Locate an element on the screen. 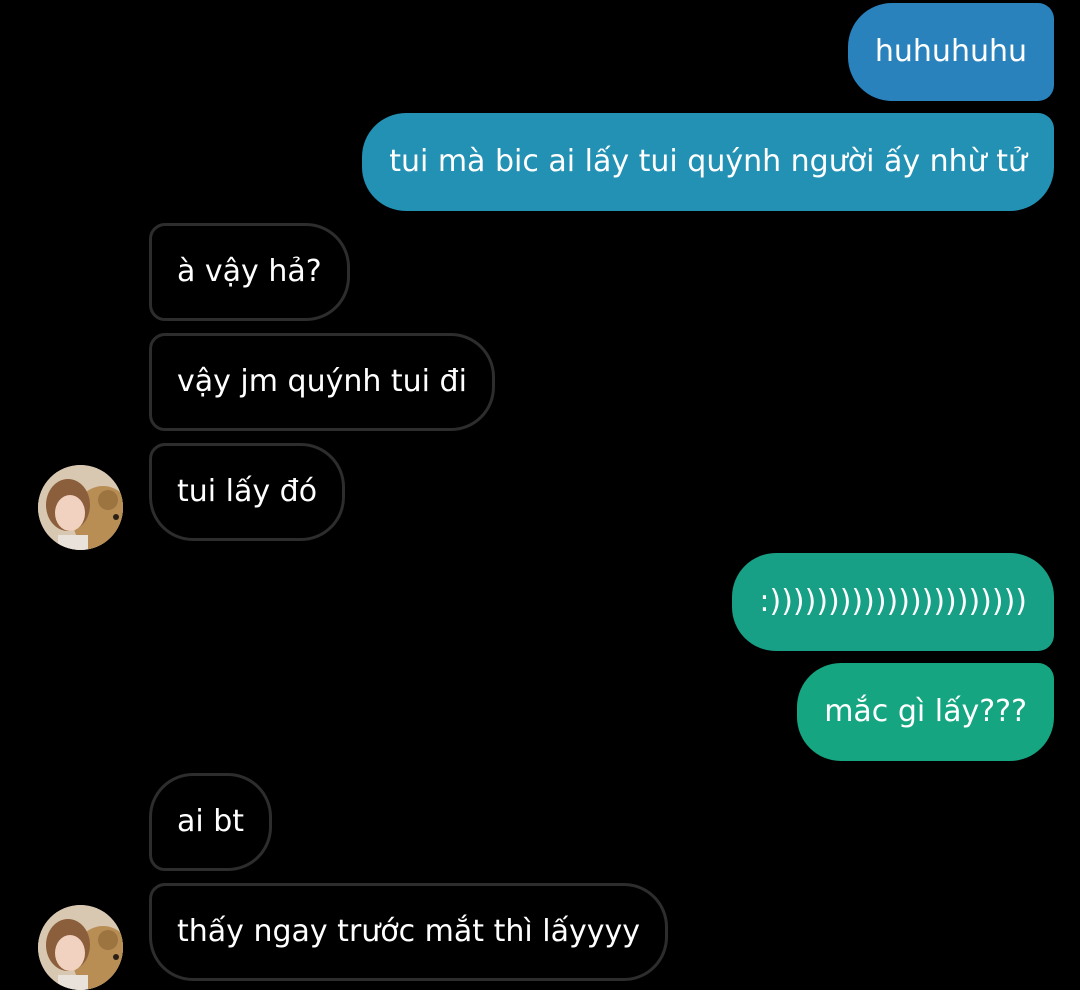 Image resolution: width=1080 pixels, height=990 pixels. received-message-bubble: ai bt is located at coordinates (211, 822).